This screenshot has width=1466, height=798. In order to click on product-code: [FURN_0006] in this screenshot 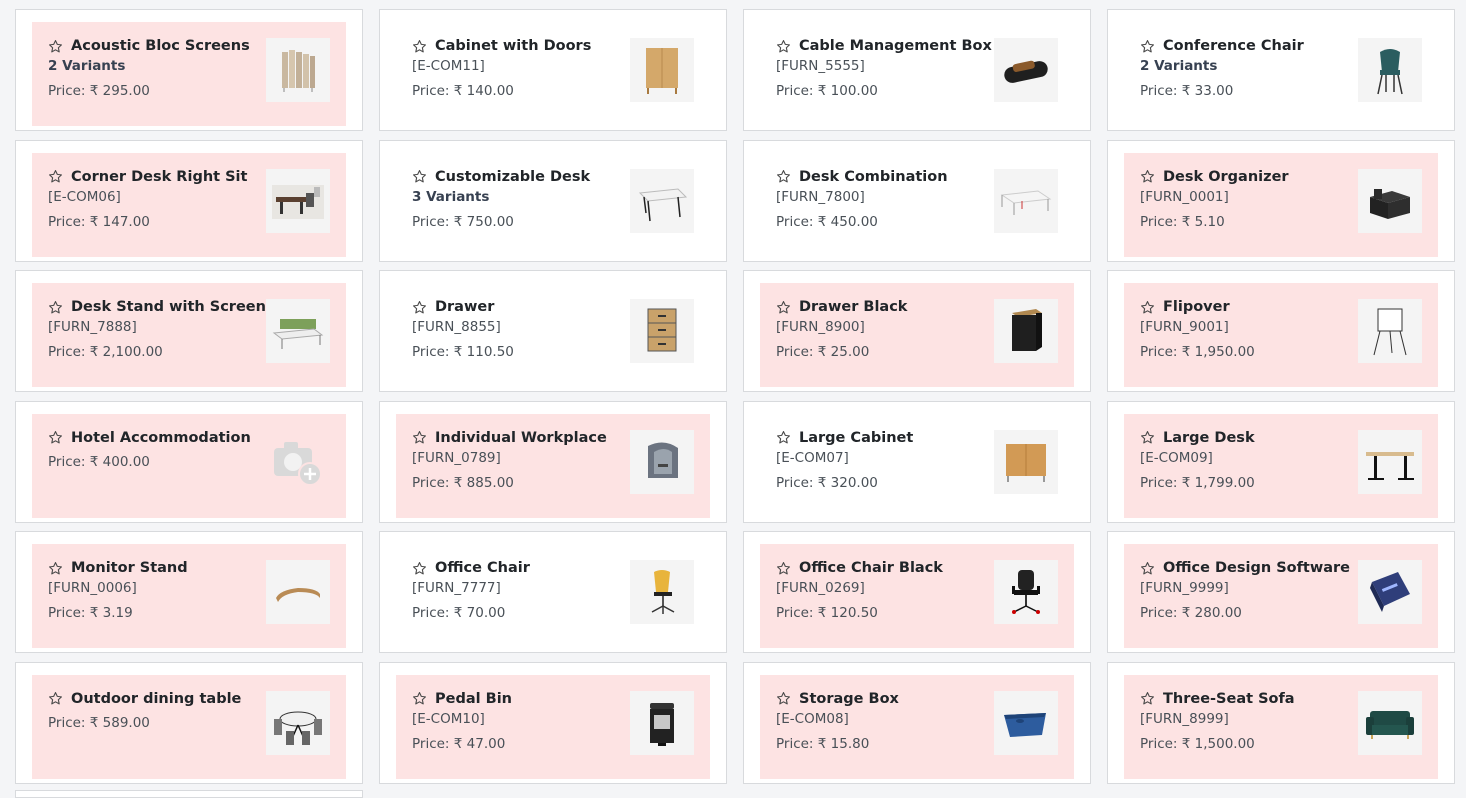, I will do `click(92, 588)`.